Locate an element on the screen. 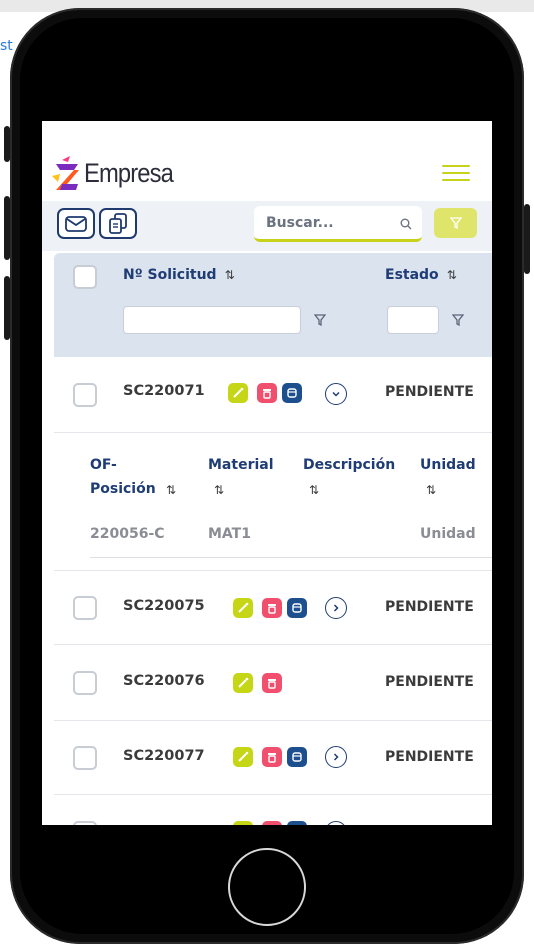 Image resolution: width=534 pixels, height=950 pixels. request-code: SC220077 is located at coordinates (164, 756).